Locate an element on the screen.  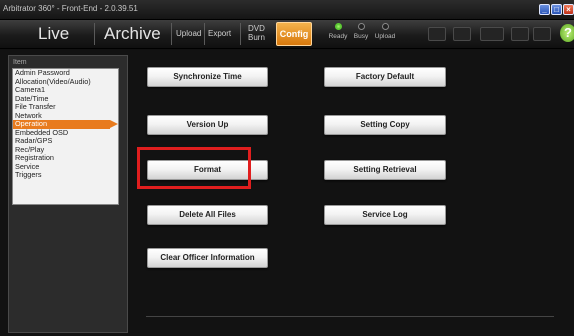
item-heading: Item is located at coordinates (20, 62).